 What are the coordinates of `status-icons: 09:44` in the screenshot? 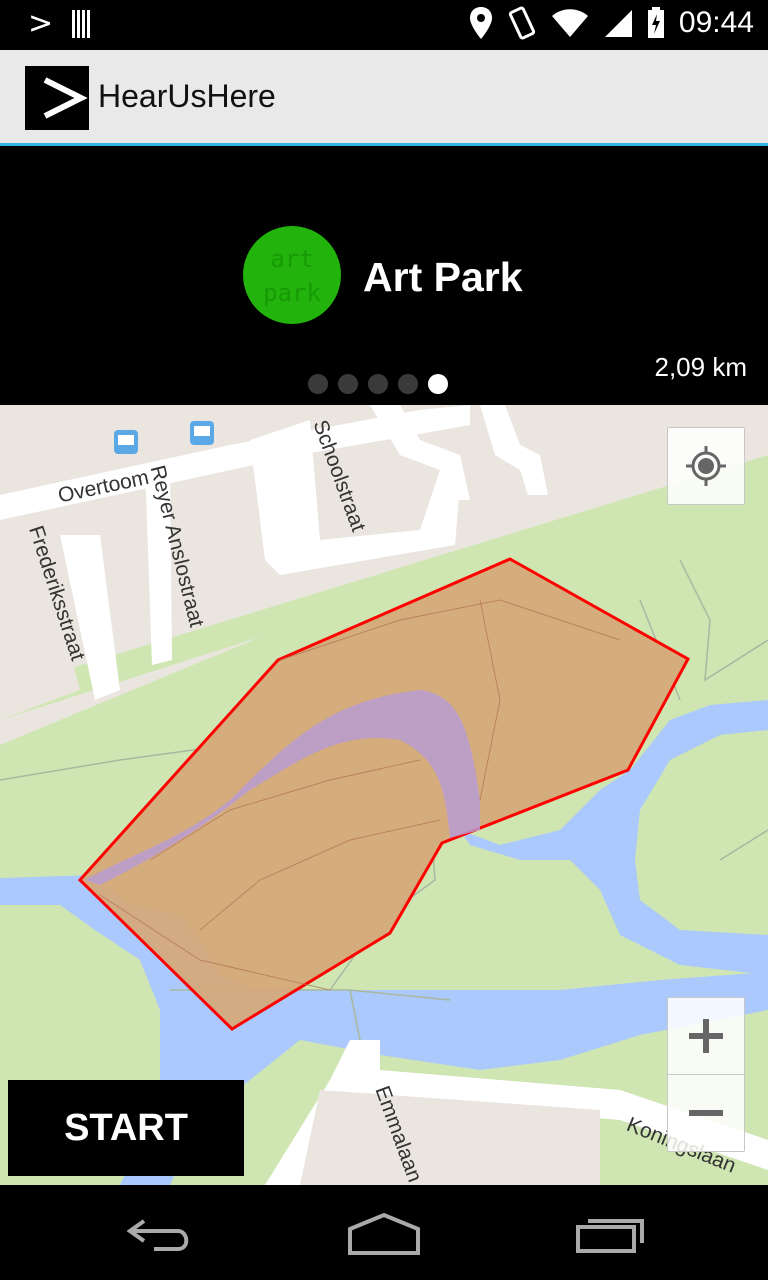 It's located at (611, 23).